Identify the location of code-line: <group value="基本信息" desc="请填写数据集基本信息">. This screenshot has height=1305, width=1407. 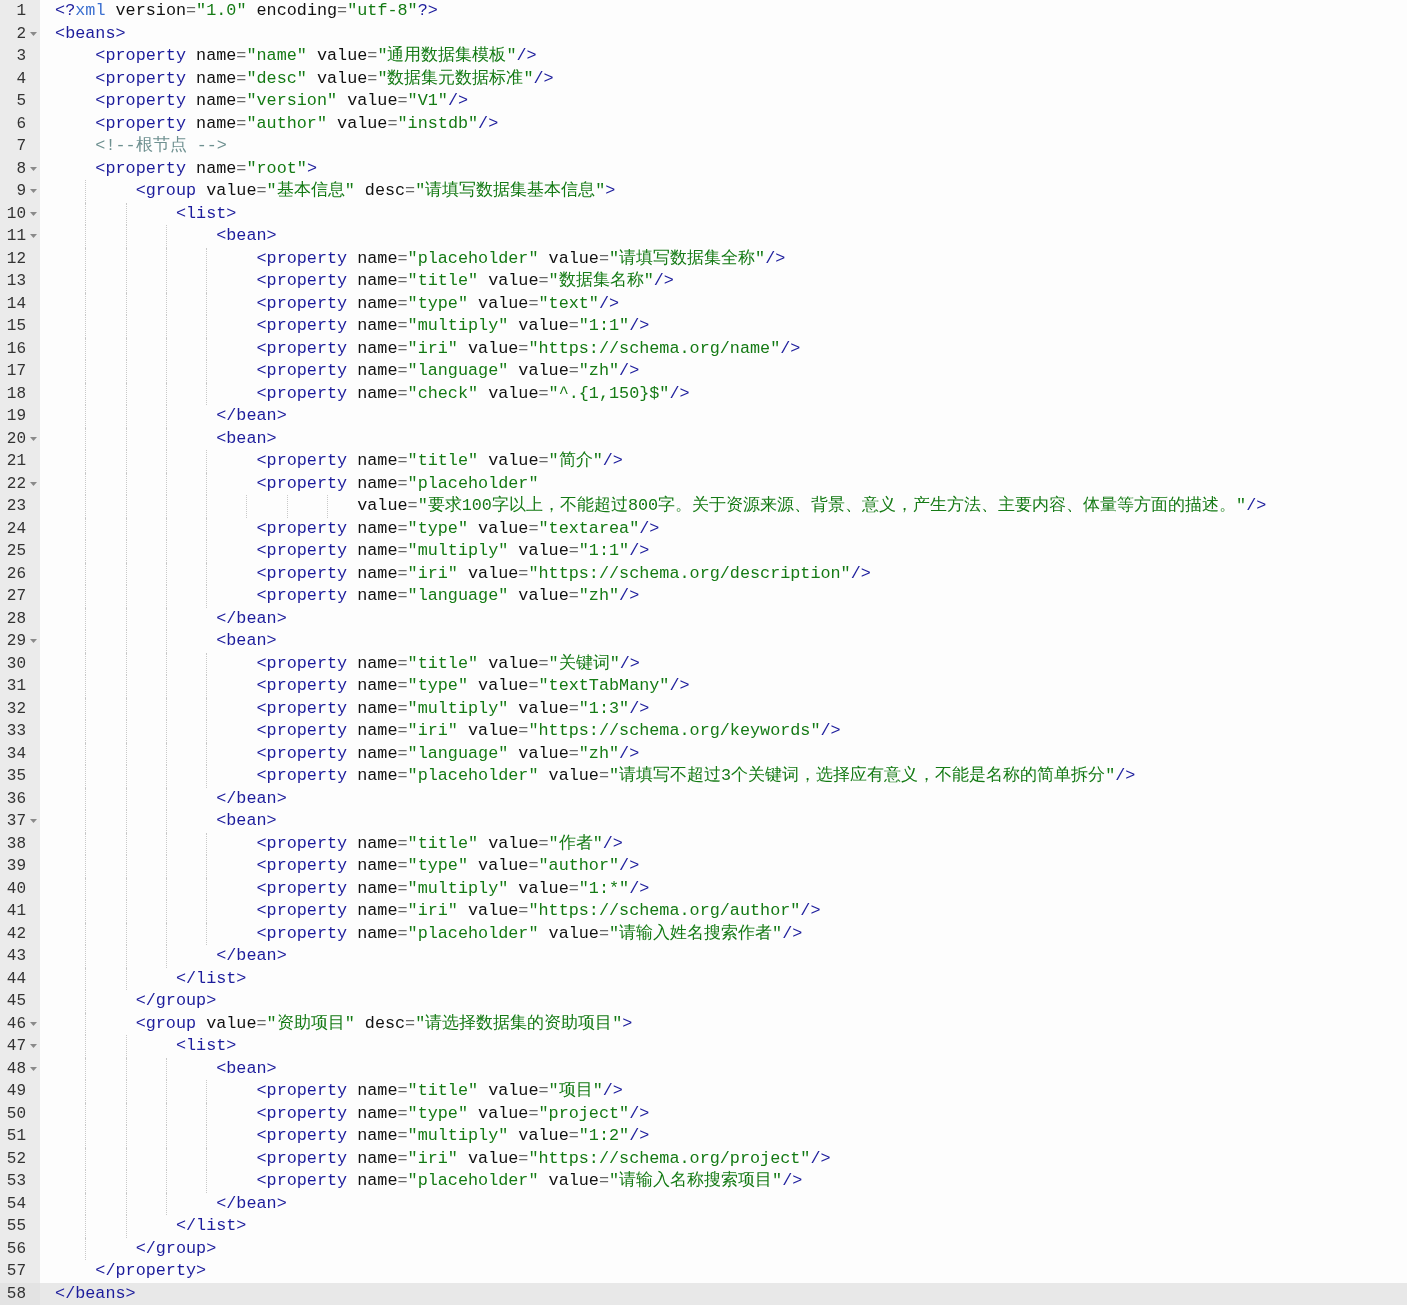
(375, 190).